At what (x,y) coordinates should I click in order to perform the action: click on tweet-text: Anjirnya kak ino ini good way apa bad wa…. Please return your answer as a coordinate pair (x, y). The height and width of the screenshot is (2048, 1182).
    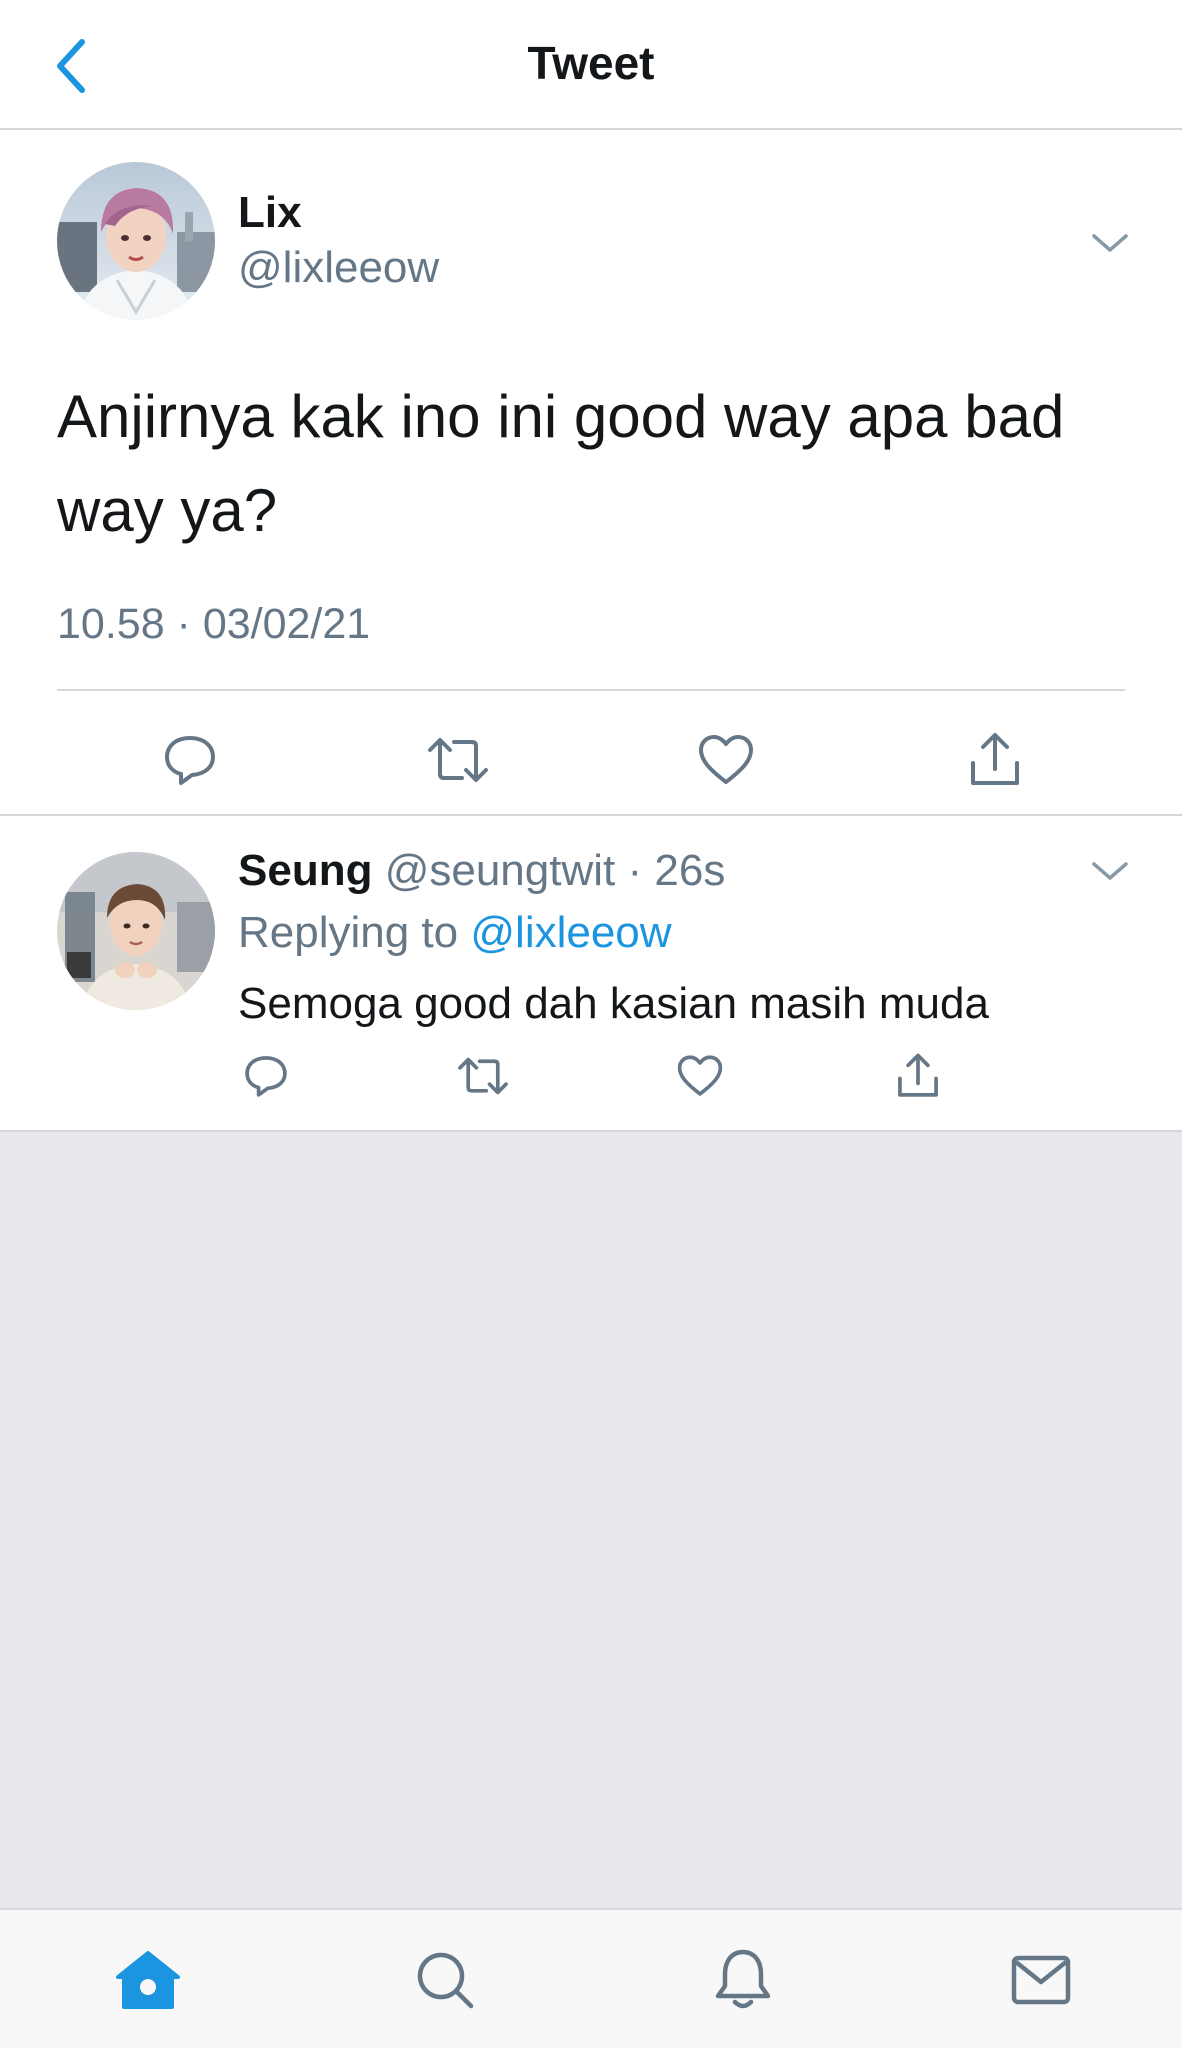
    Looking at the image, I should click on (561, 463).